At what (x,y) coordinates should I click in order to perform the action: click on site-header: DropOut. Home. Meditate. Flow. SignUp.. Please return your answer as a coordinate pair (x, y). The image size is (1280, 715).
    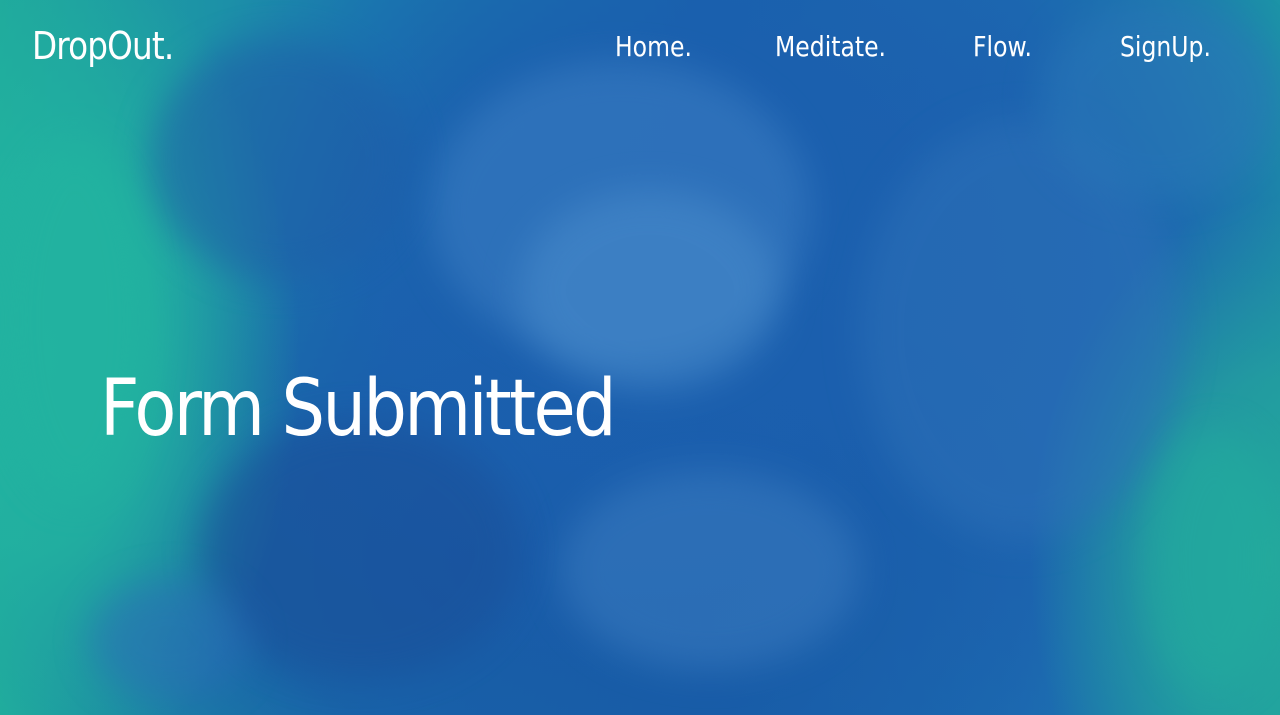
    Looking at the image, I should click on (640, 50).